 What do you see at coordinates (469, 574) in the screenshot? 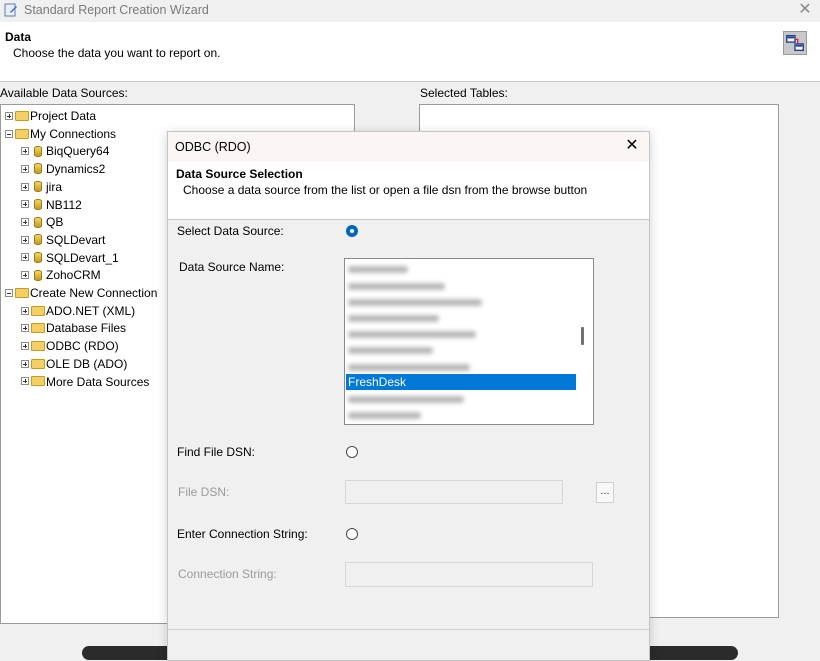
I see `connection-string-input` at bounding box center [469, 574].